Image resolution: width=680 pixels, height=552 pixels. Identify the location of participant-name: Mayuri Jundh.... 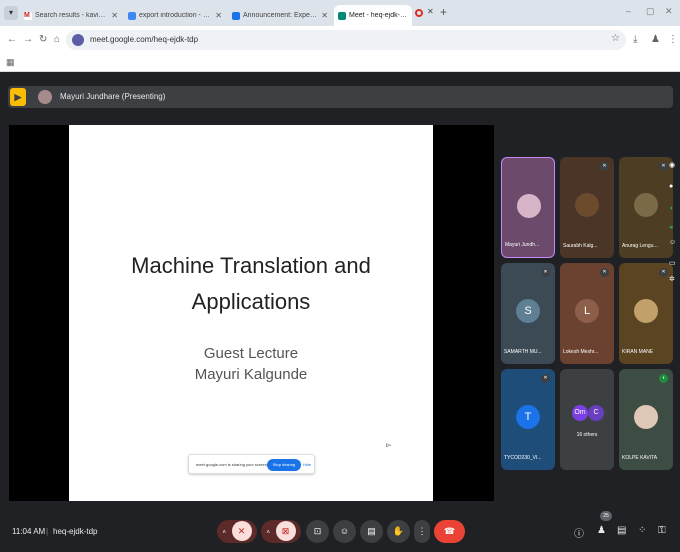
(522, 245).